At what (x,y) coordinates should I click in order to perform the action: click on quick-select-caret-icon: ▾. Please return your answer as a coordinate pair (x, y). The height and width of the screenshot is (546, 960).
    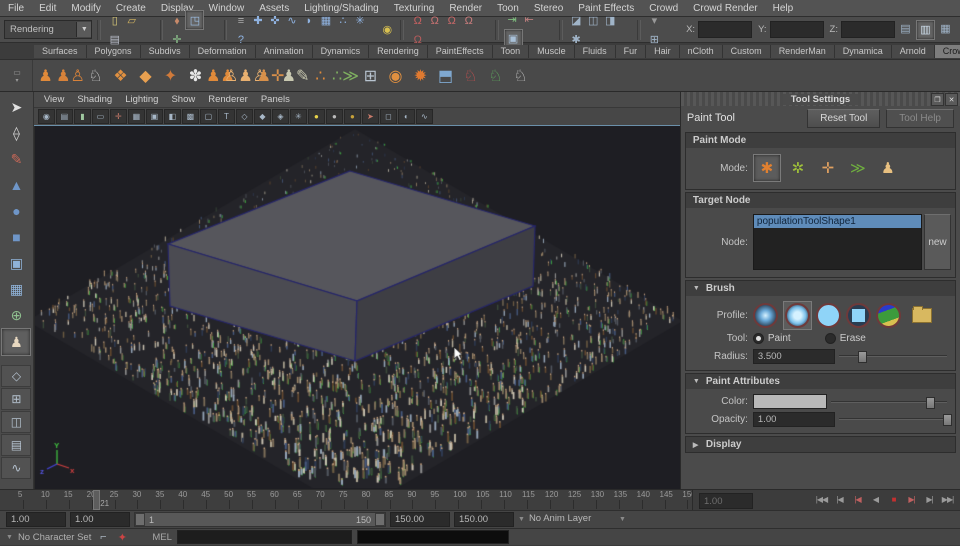
    Looking at the image, I should click on (654, 21).